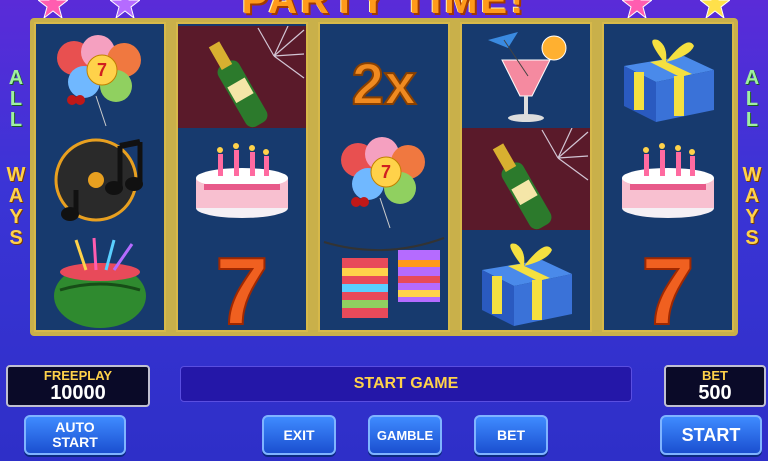 The height and width of the screenshot is (461, 768). What do you see at coordinates (16, 158) in the screenshot?
I see `all-ways-left: A L L W A Y S` at bounding box center [16, 158].